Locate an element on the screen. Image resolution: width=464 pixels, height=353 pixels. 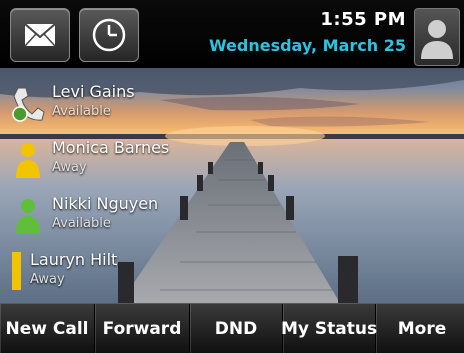
clock-button is located at coordinates (109, 35).